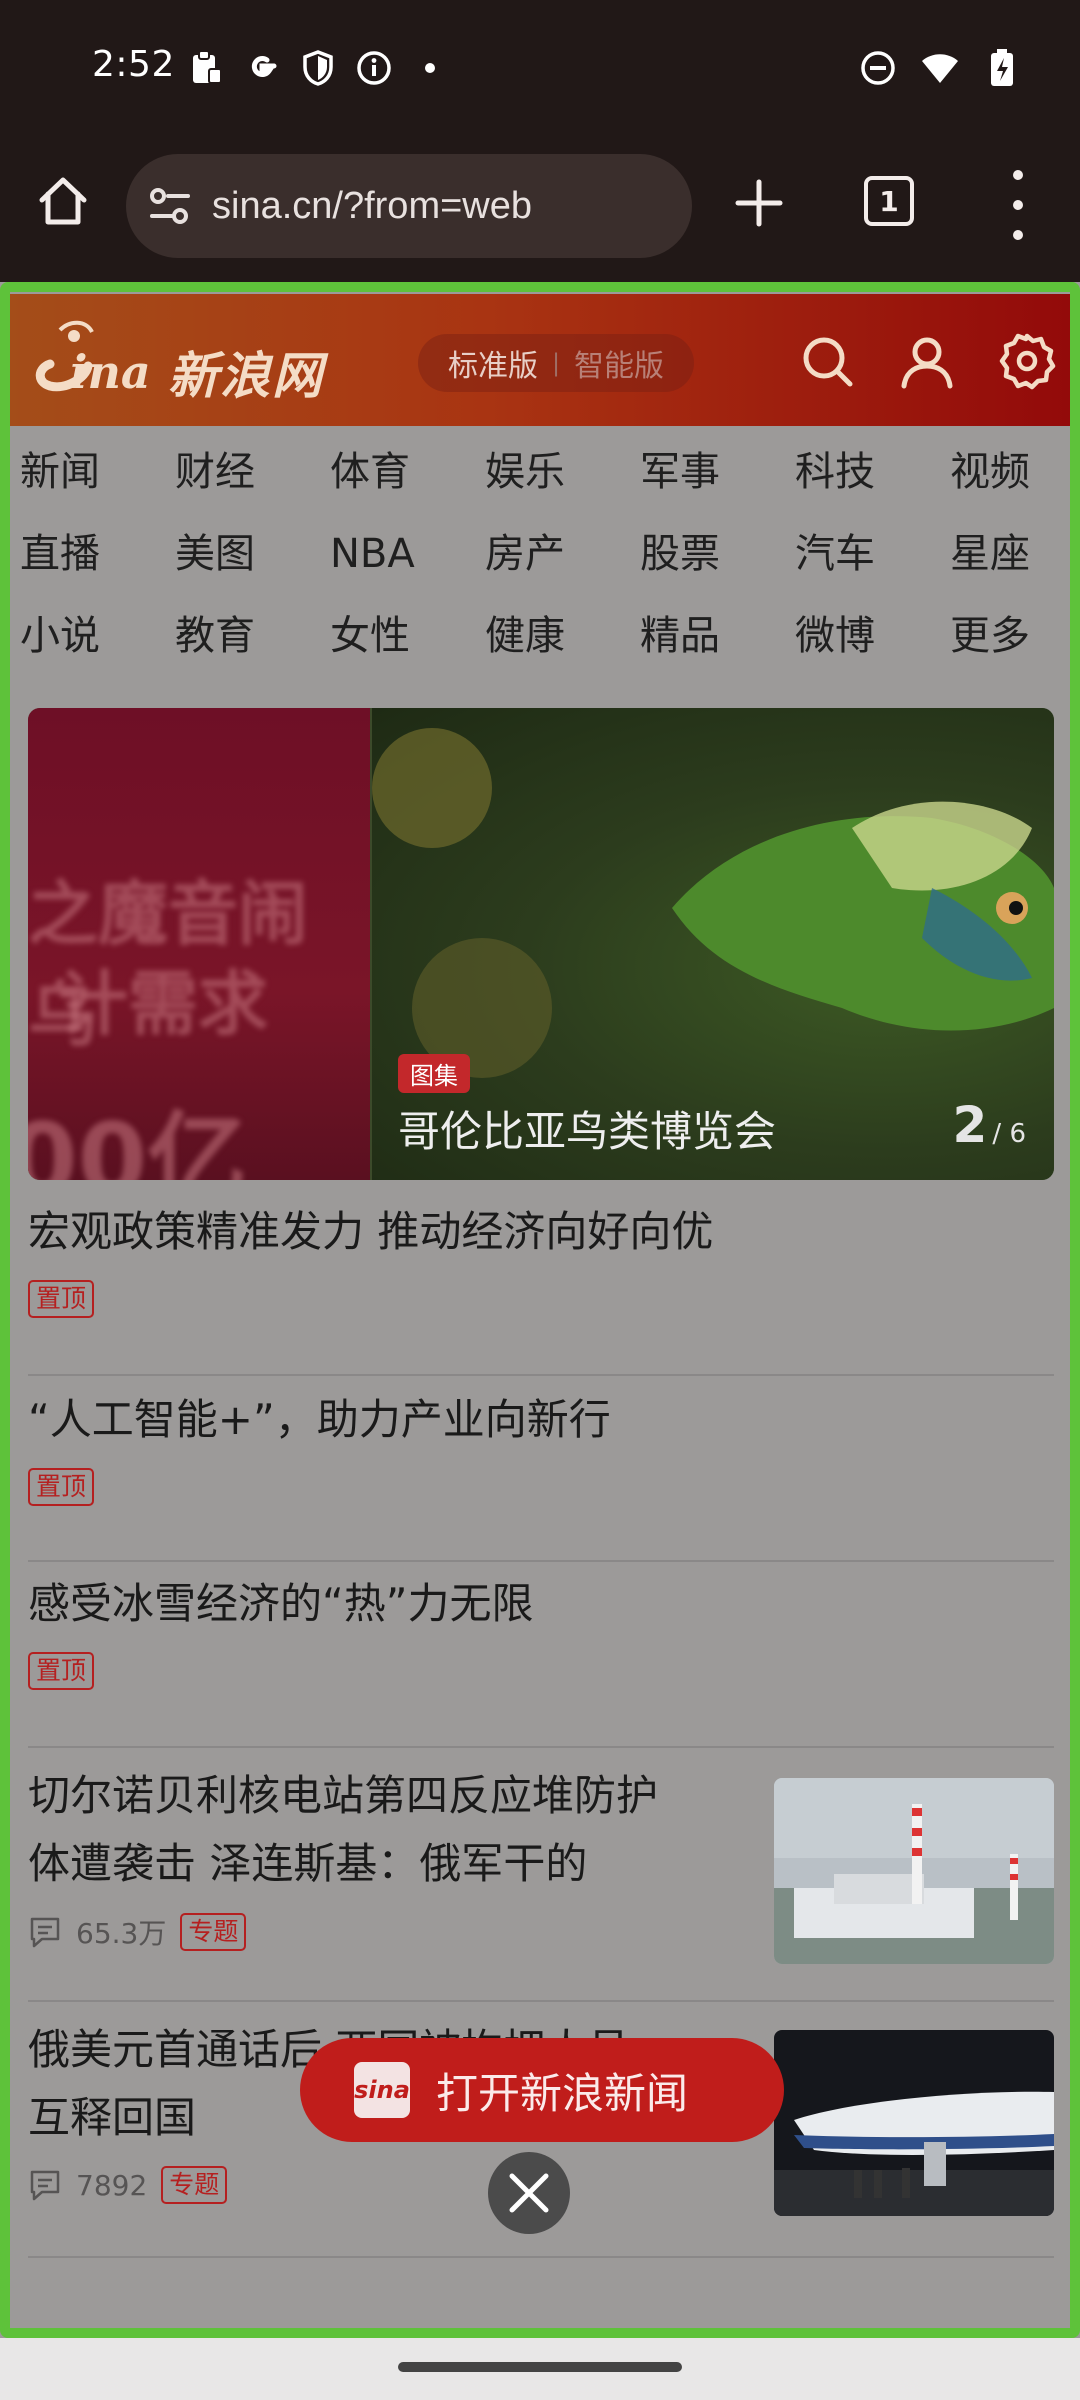  What do you see at coordinates (541, 1656) in the screenshot?
I see `news-item: 感受冰雪经济的“热”力无限 置顶` at bounding box center [541, 1656].